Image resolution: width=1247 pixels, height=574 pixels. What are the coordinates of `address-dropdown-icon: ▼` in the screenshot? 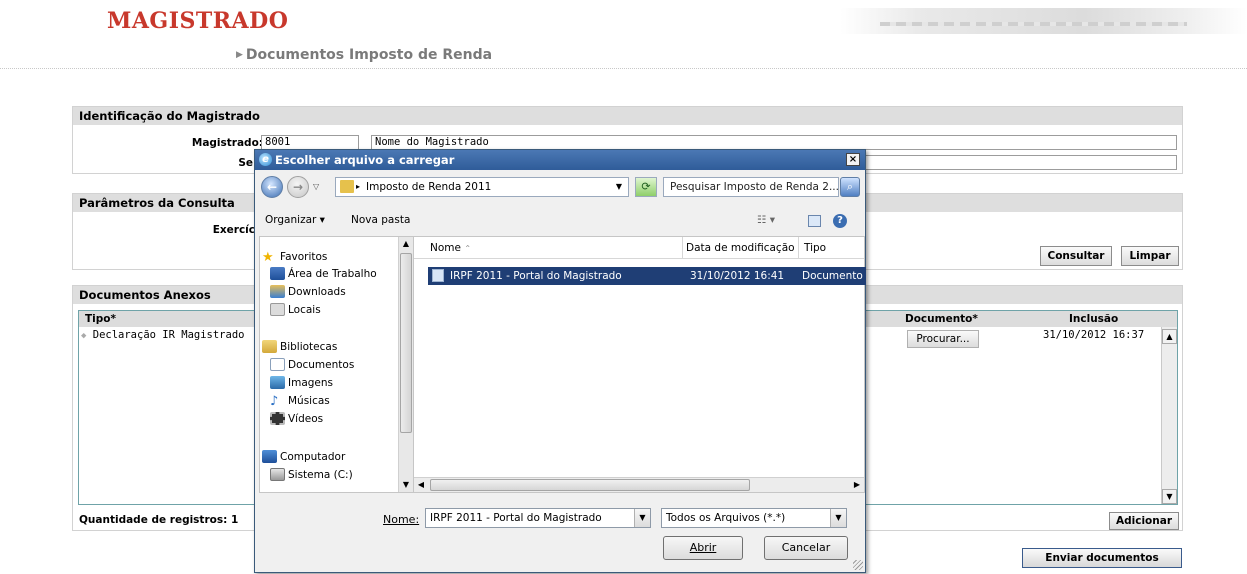 It's located at (619, 187).